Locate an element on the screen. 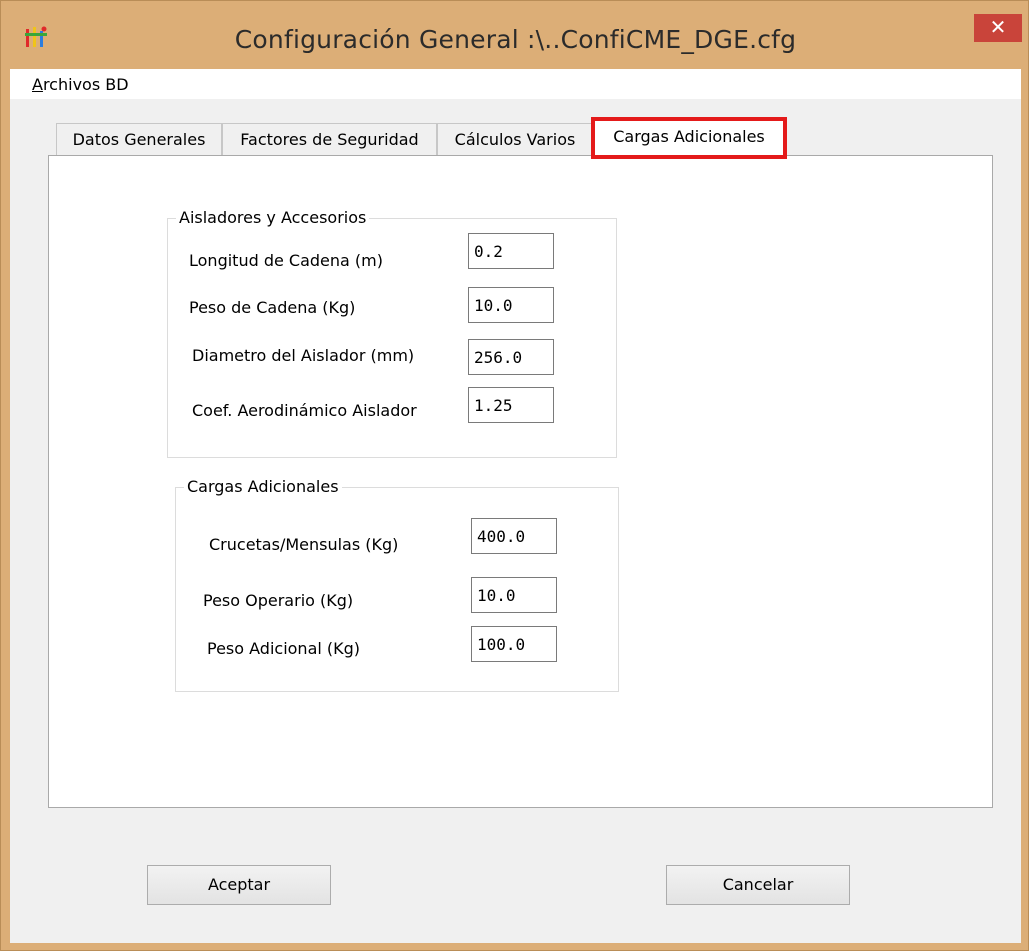  cancel-button: Cancelar is located at coordinates (758, 885).